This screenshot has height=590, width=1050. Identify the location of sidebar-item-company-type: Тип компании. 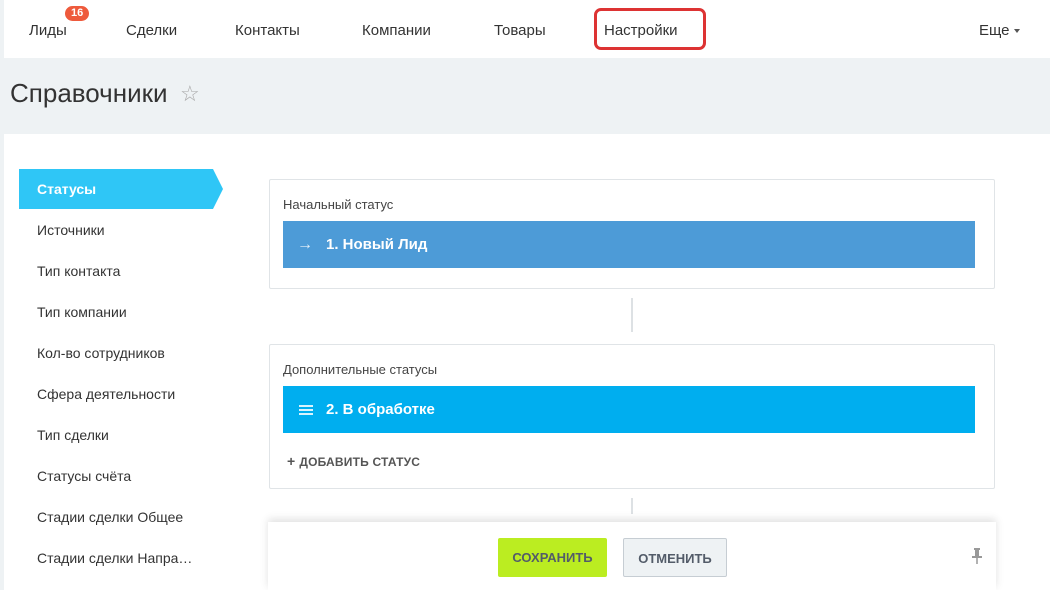
(124, 312).